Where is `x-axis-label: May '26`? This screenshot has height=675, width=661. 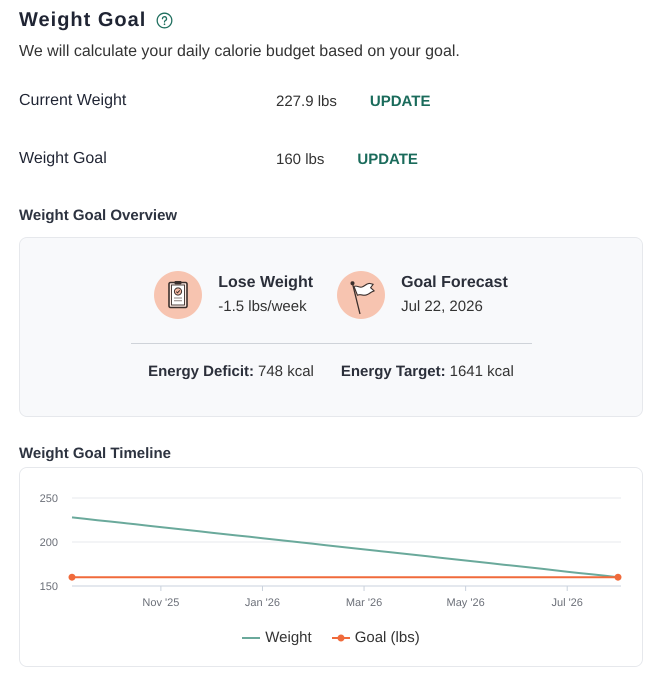
x-axis-label: May '26 is located at coordinates (465, 603).